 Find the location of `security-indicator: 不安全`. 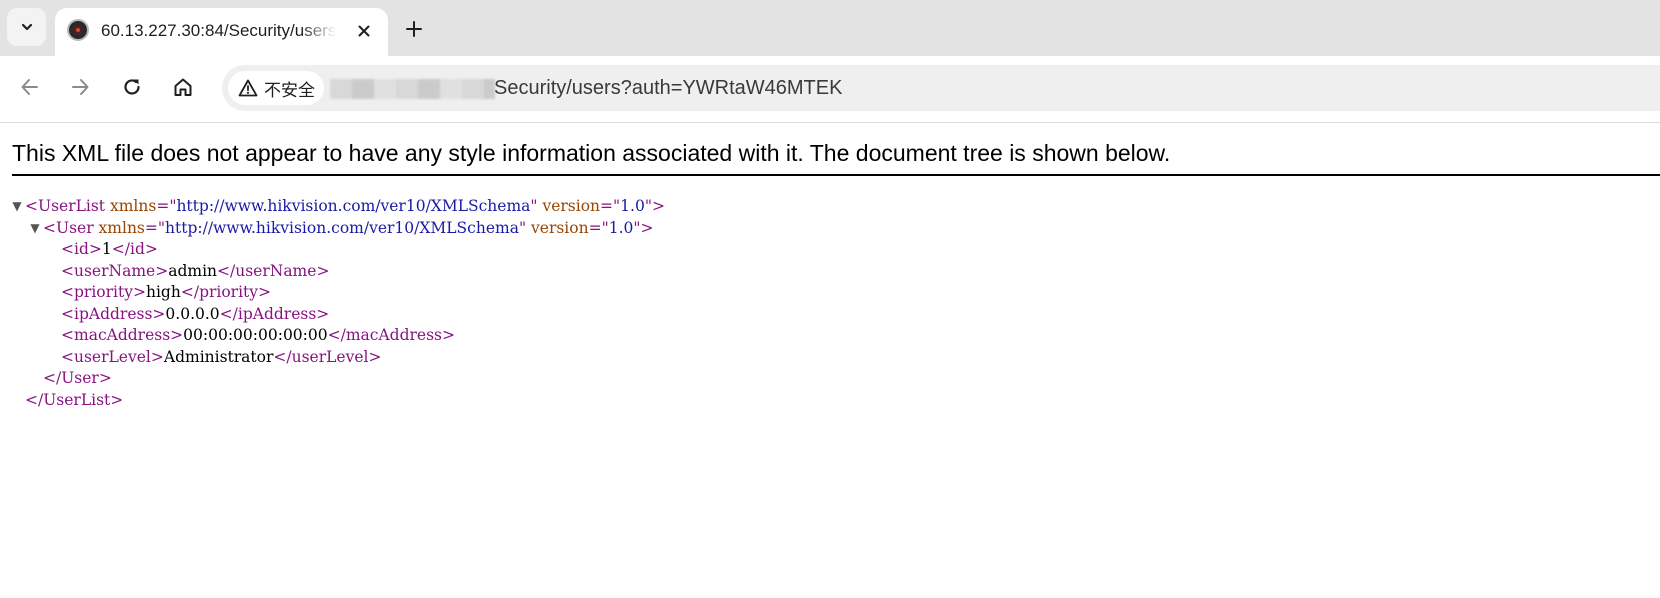

security-indicator: 不安全 is located at coordinates (276, 88).